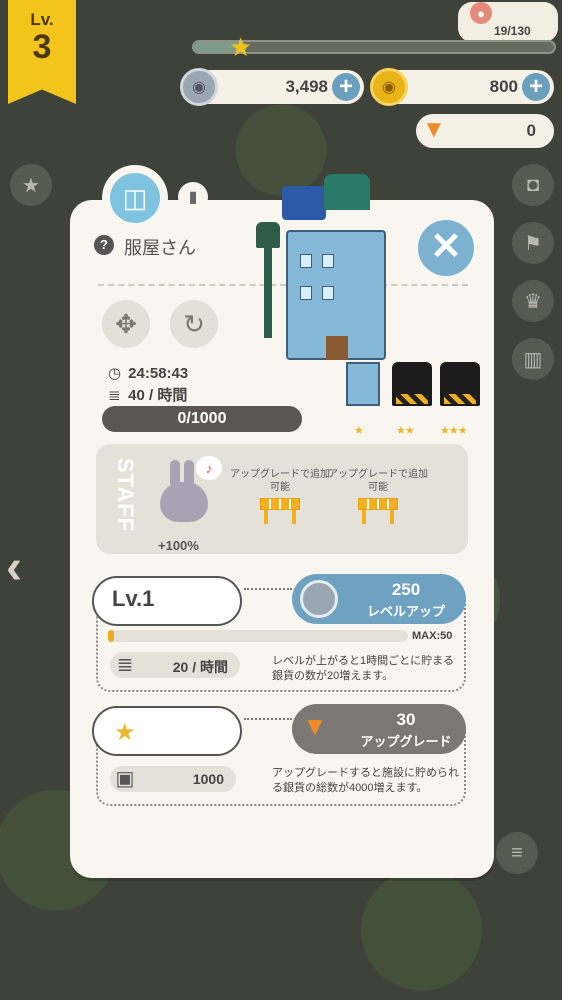 The width and height of the screenshot is (562, 1000). Describe the element at coordinates (258, 636) in the screenshot. I see `level-progress-bar` at that location.